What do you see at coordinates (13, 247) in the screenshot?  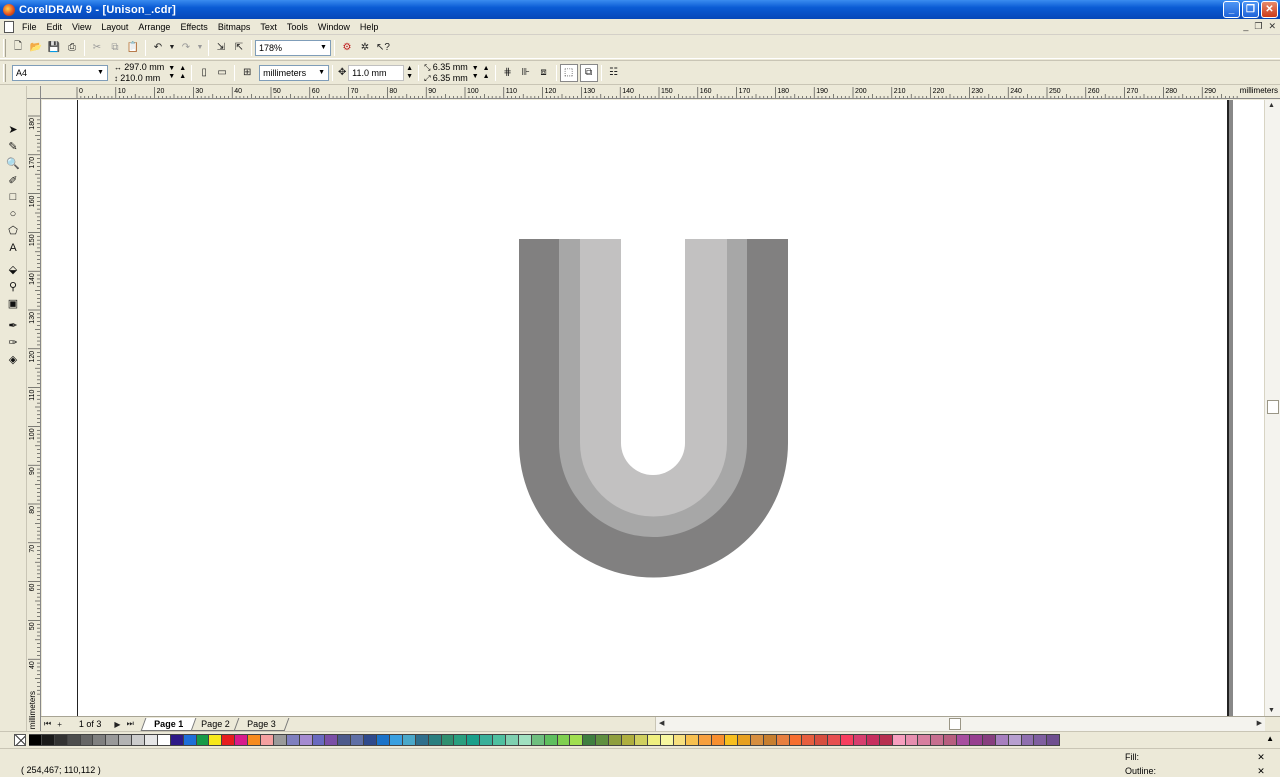 I see `text-tool-icon: A` at bounding box center [13, 247].